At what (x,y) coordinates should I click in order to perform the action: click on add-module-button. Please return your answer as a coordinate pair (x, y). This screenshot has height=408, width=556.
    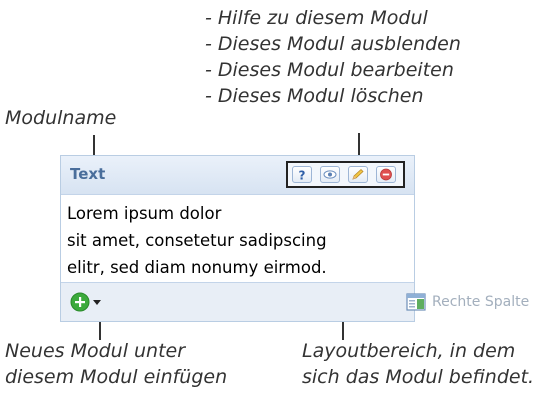
    Looking at the image, I should click on (89, 302).